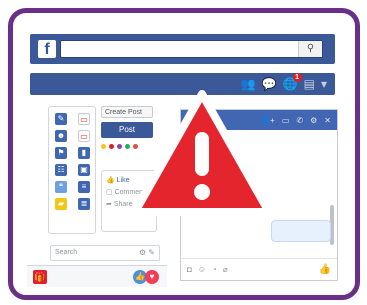 Image resolution: width=367 pixels, height=305 pixels. Describe the element at coordinates (191, 49) in the screenshot. I see `search-input: ⚲` at that location.